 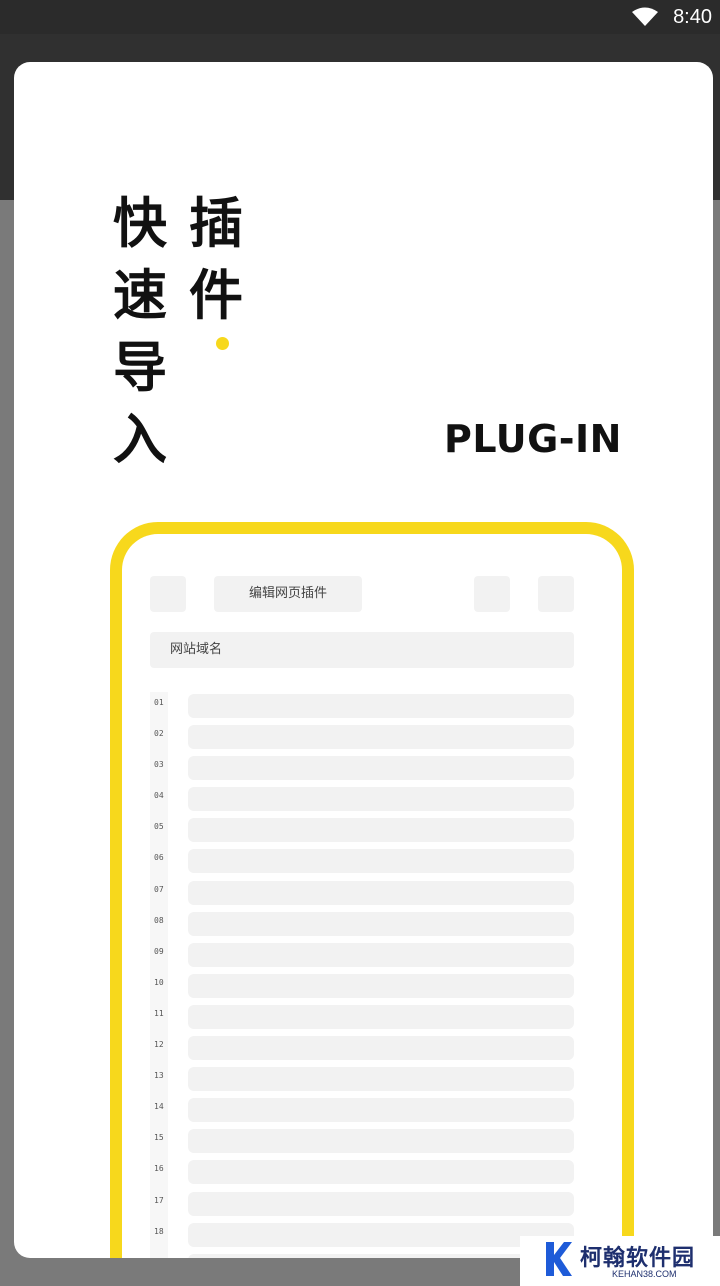 I want to click on line-number: 05, so click(x=159, y=827).